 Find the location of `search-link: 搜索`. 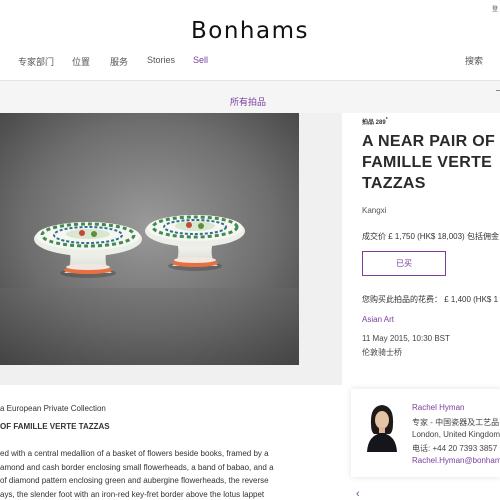

search-link: 搜索 is located at coordinates (474, 60).